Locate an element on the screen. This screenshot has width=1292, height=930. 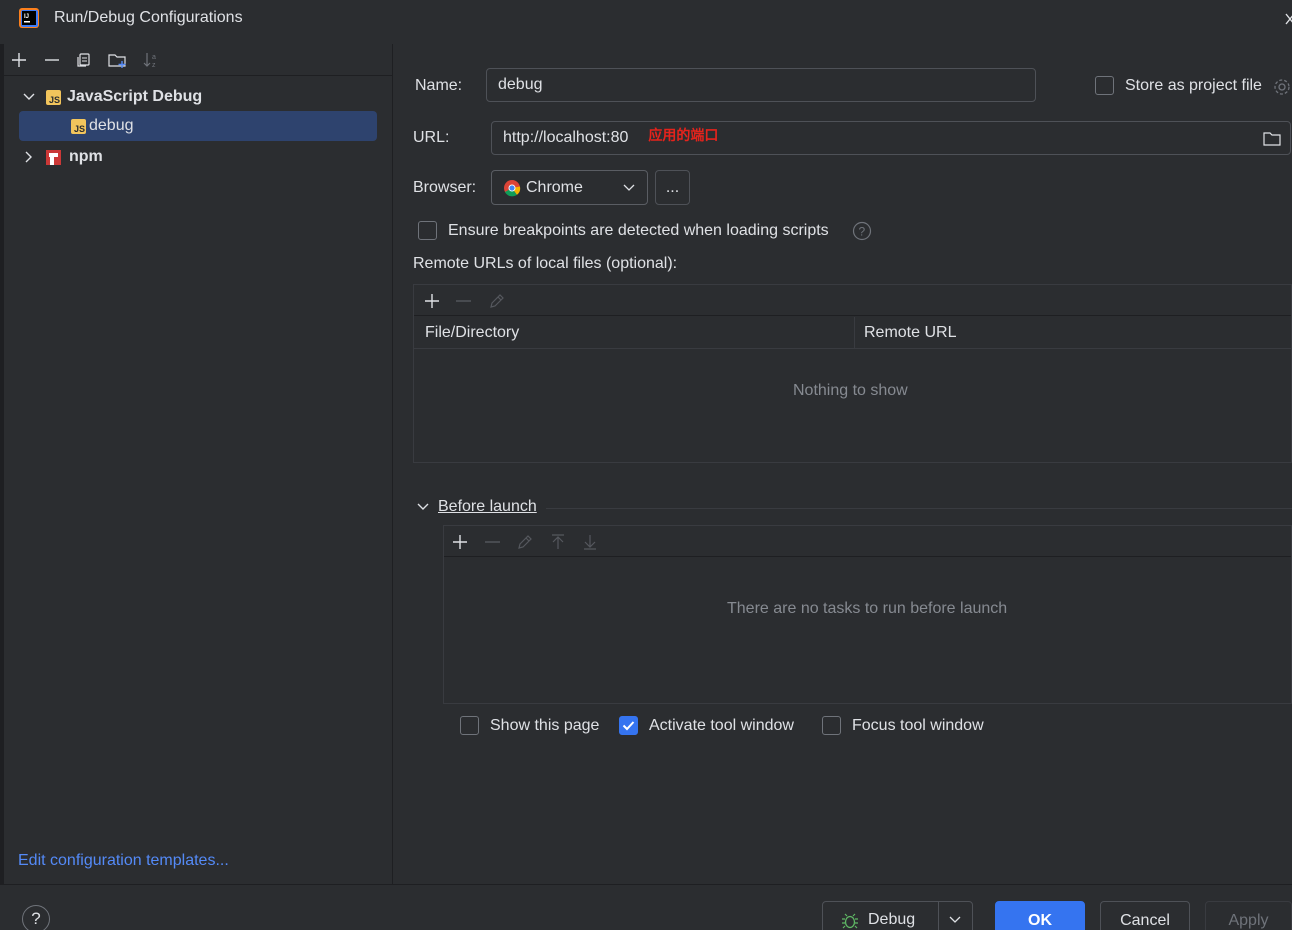
name-field: debug is located at coordinates (761, 85).